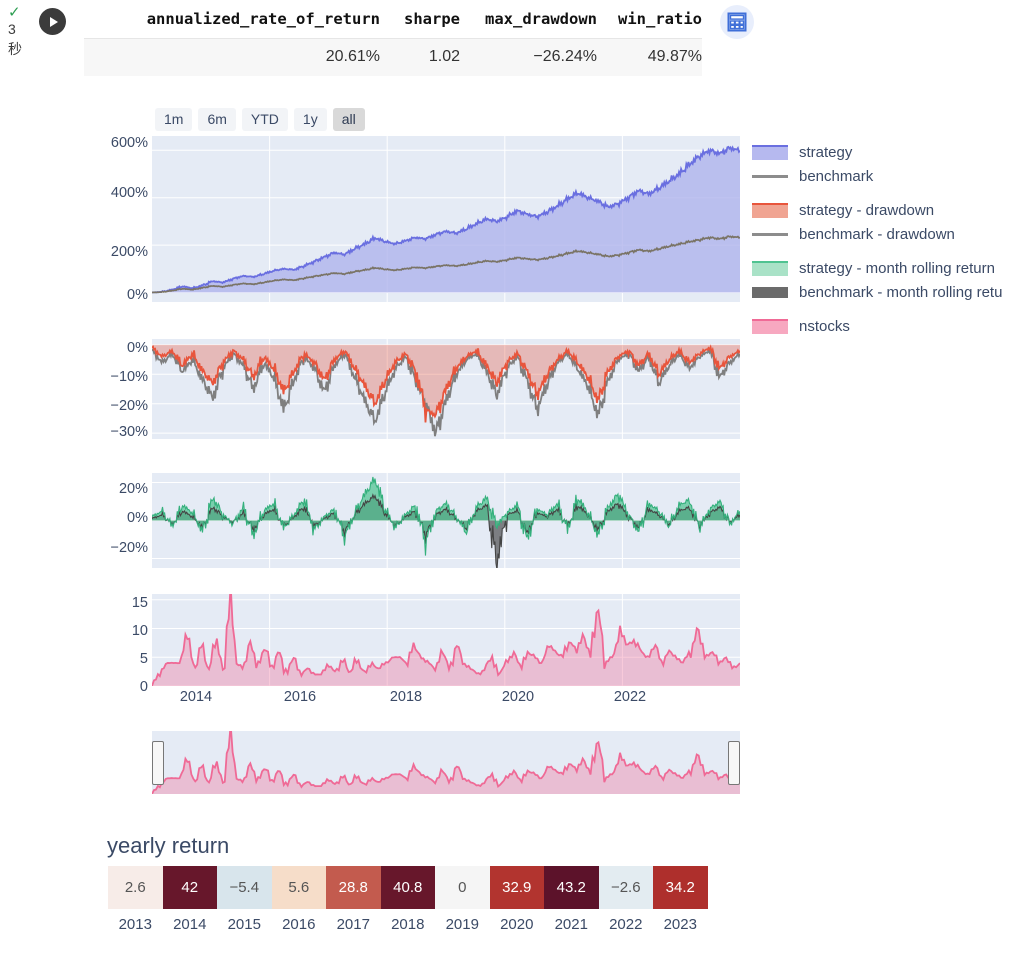 This screenshot has width=1024, height=966. What do you see at coordinates (734, 763) in the screenshot?
I see `range-slider-handle-right` at bounding box center [734, 763].